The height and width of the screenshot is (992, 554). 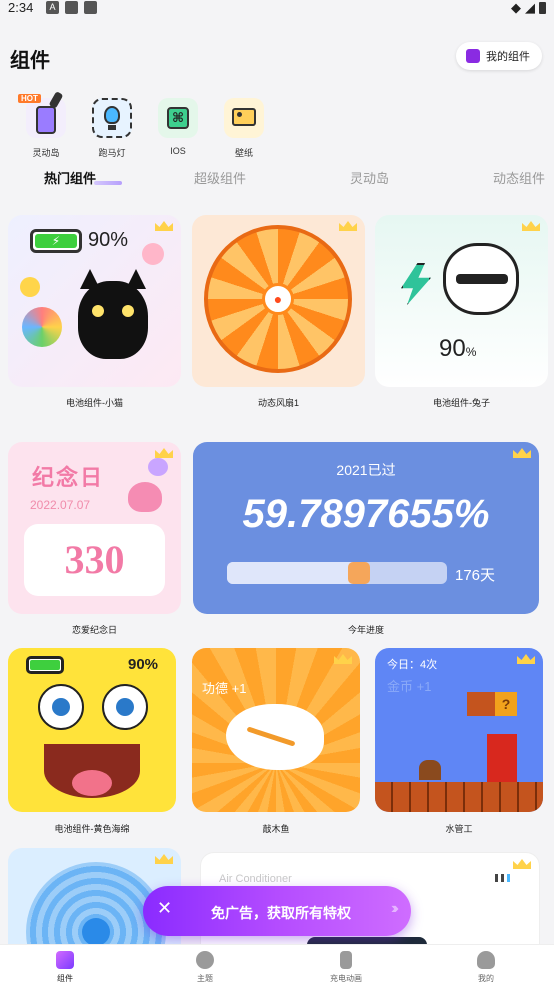 I want to click on lightbulb-icon, so click(x=112, y=118).